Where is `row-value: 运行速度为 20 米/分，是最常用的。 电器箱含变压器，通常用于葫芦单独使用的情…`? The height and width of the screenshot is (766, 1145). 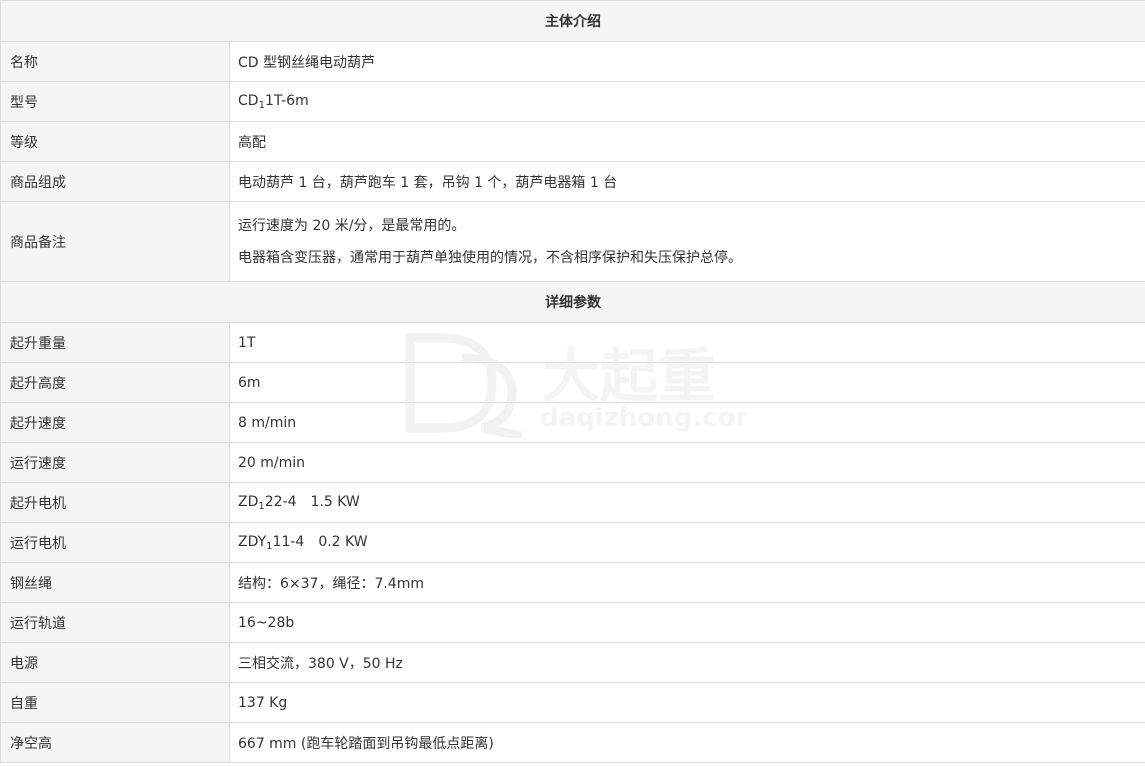 row-value: 运行速度为 20 米/分，是最常用的。 电器箱含变压器，通常用于葫芦单独使用的情… is located at coordinates (687, 241).